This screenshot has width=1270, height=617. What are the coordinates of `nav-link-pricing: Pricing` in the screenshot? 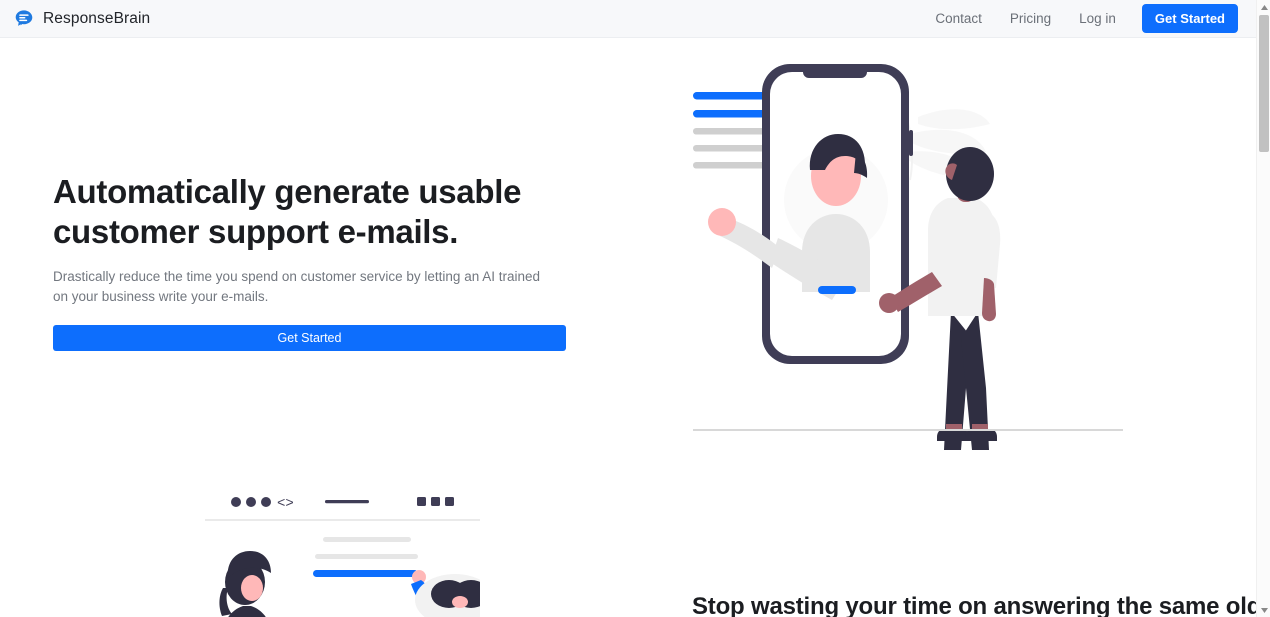 It's located at (1030, 19).